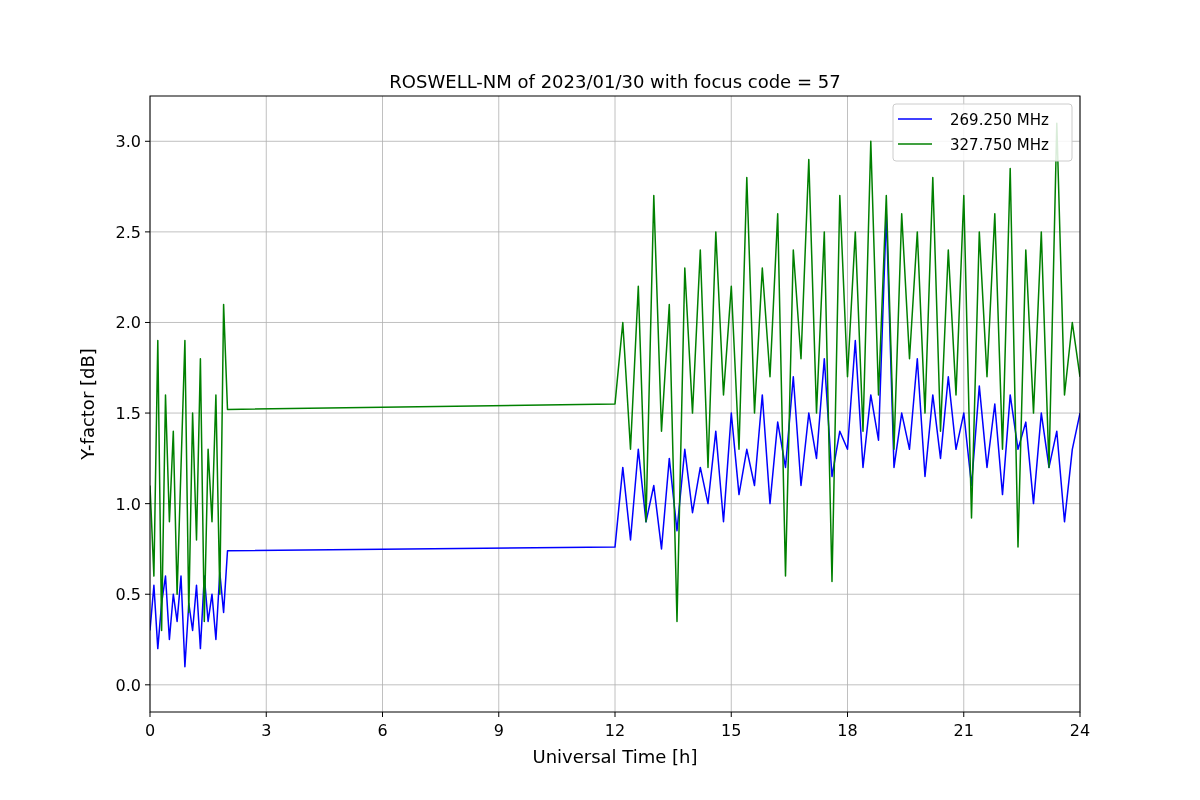 The height and width of the screenshot is (800, 1200). What do you see at coordinates (498, 730) in the screenshot?
I see `x-tick-label: 9` at bounding box center [498, 730].